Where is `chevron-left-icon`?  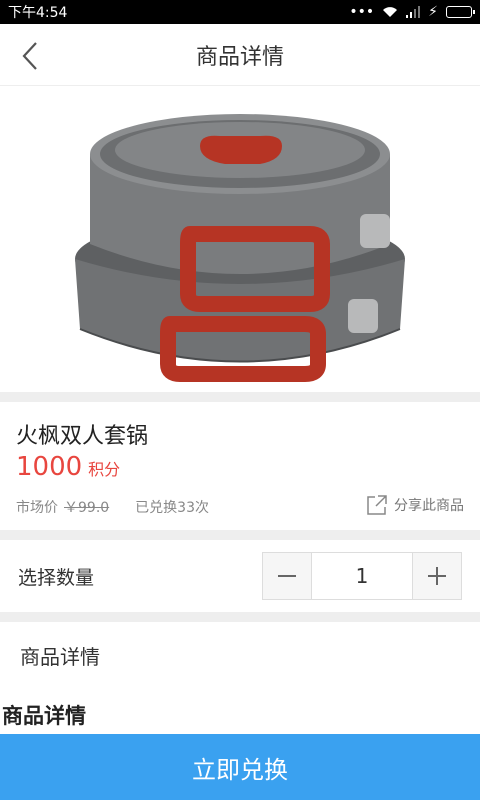
chevron-left-icon is located at coordinates (29, 56).